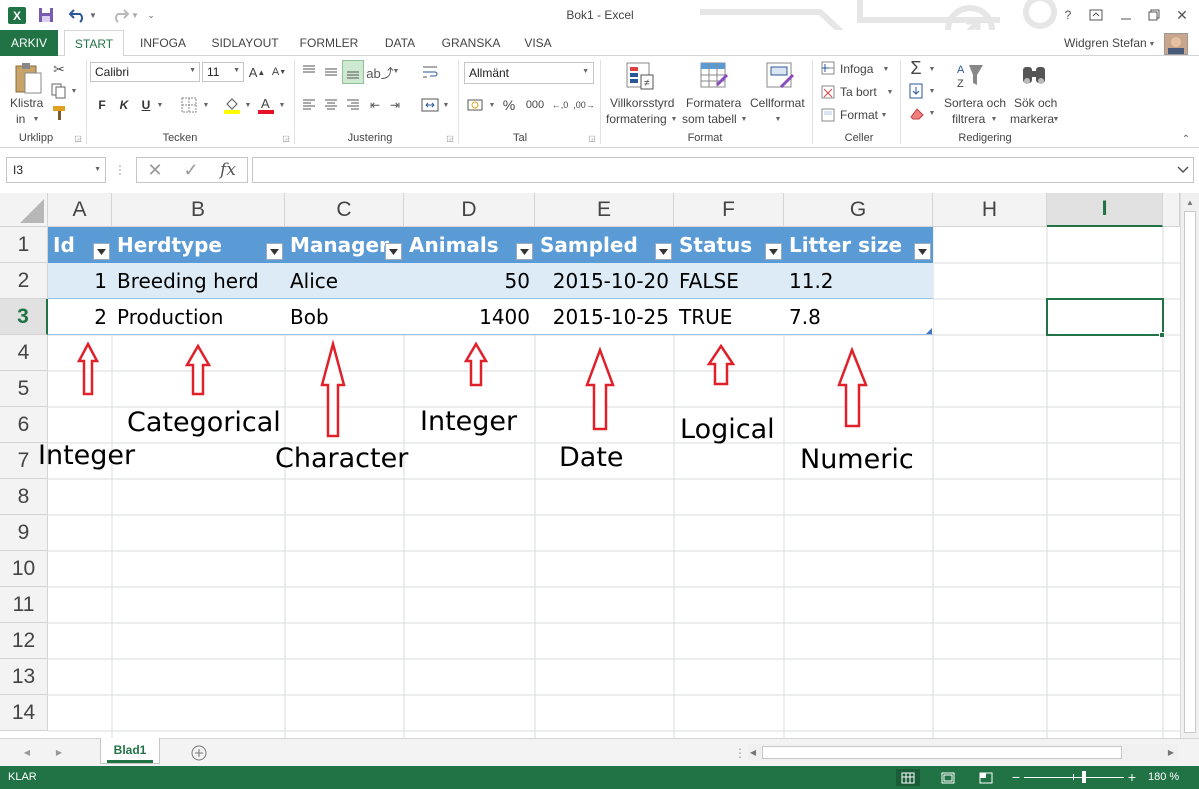 This screenshot has height=789, width=1199. Describe the element at coordinates (1176, 44) in the screenshot. I see `avatar` at that location.